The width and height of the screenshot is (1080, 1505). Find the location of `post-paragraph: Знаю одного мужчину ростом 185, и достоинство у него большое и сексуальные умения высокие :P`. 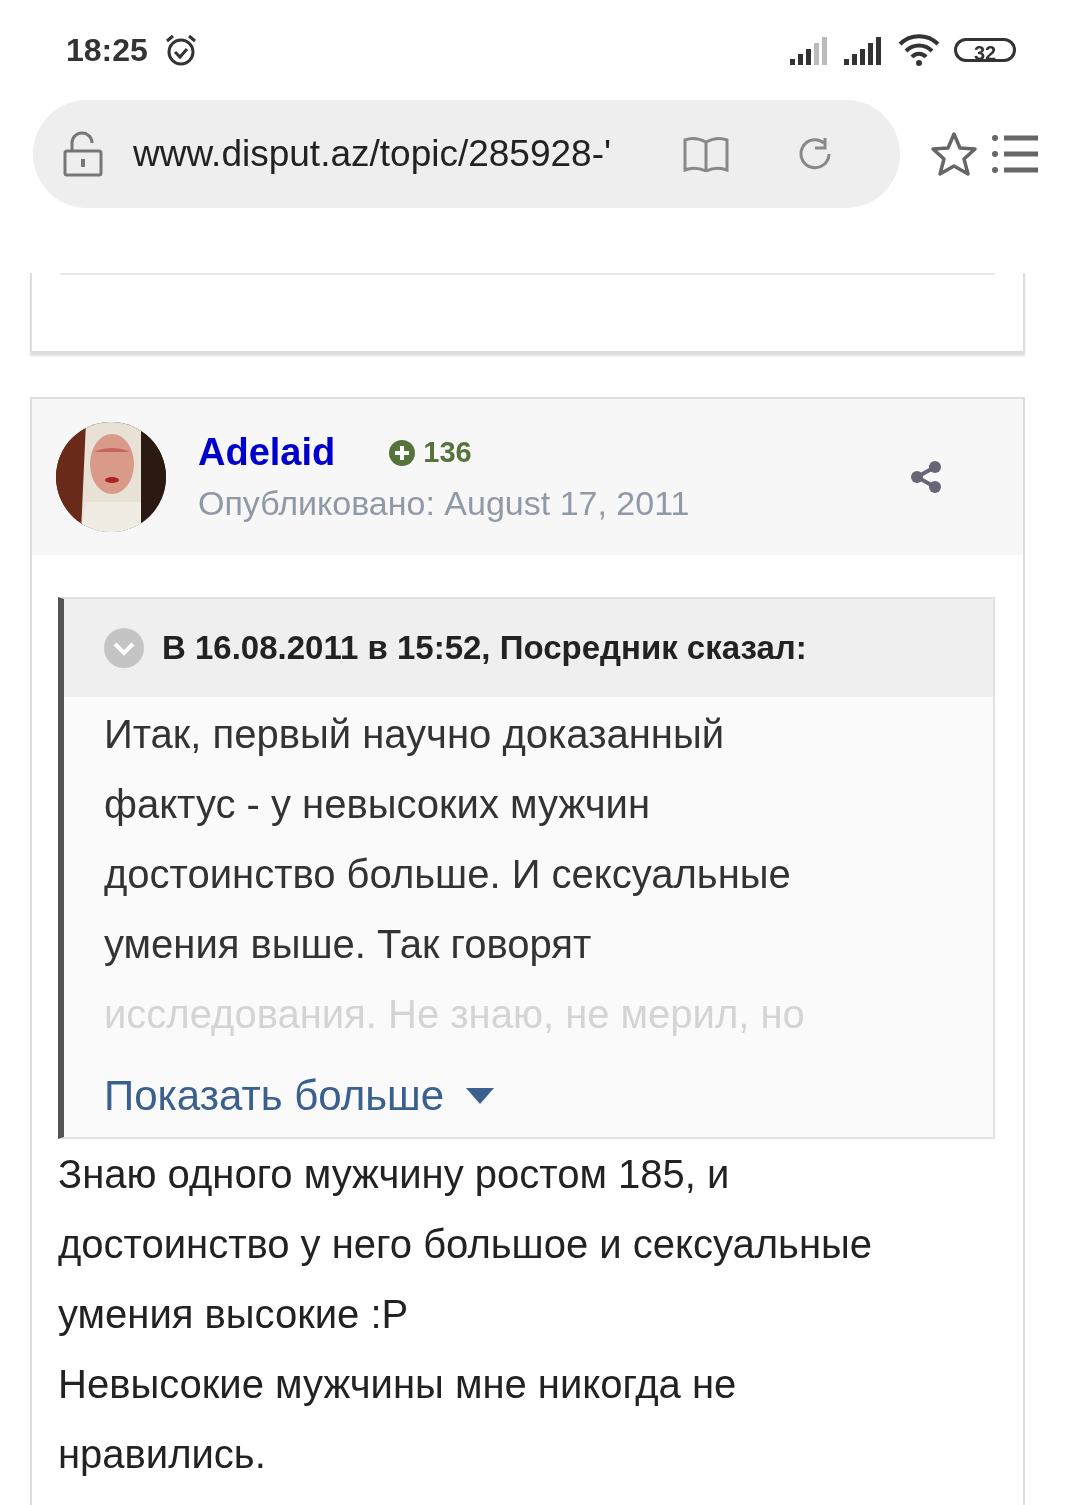

post-paragraph: Знаю одного мужчину ростом 185, и достоинство у него большое и сексуальные умения высокие :P is located at coordinates (465, 1244).